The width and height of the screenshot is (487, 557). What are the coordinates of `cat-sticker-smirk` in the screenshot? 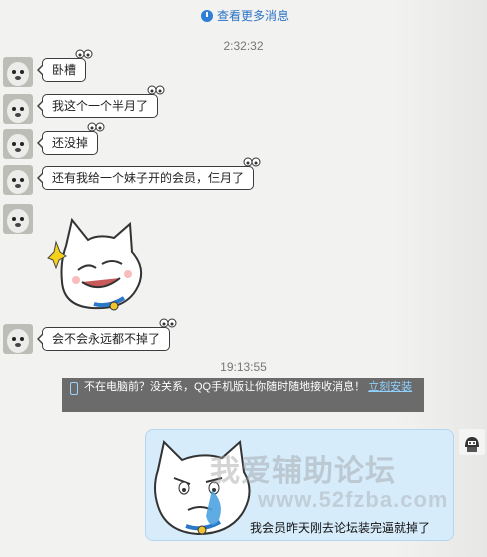 It's located at (98, 263).